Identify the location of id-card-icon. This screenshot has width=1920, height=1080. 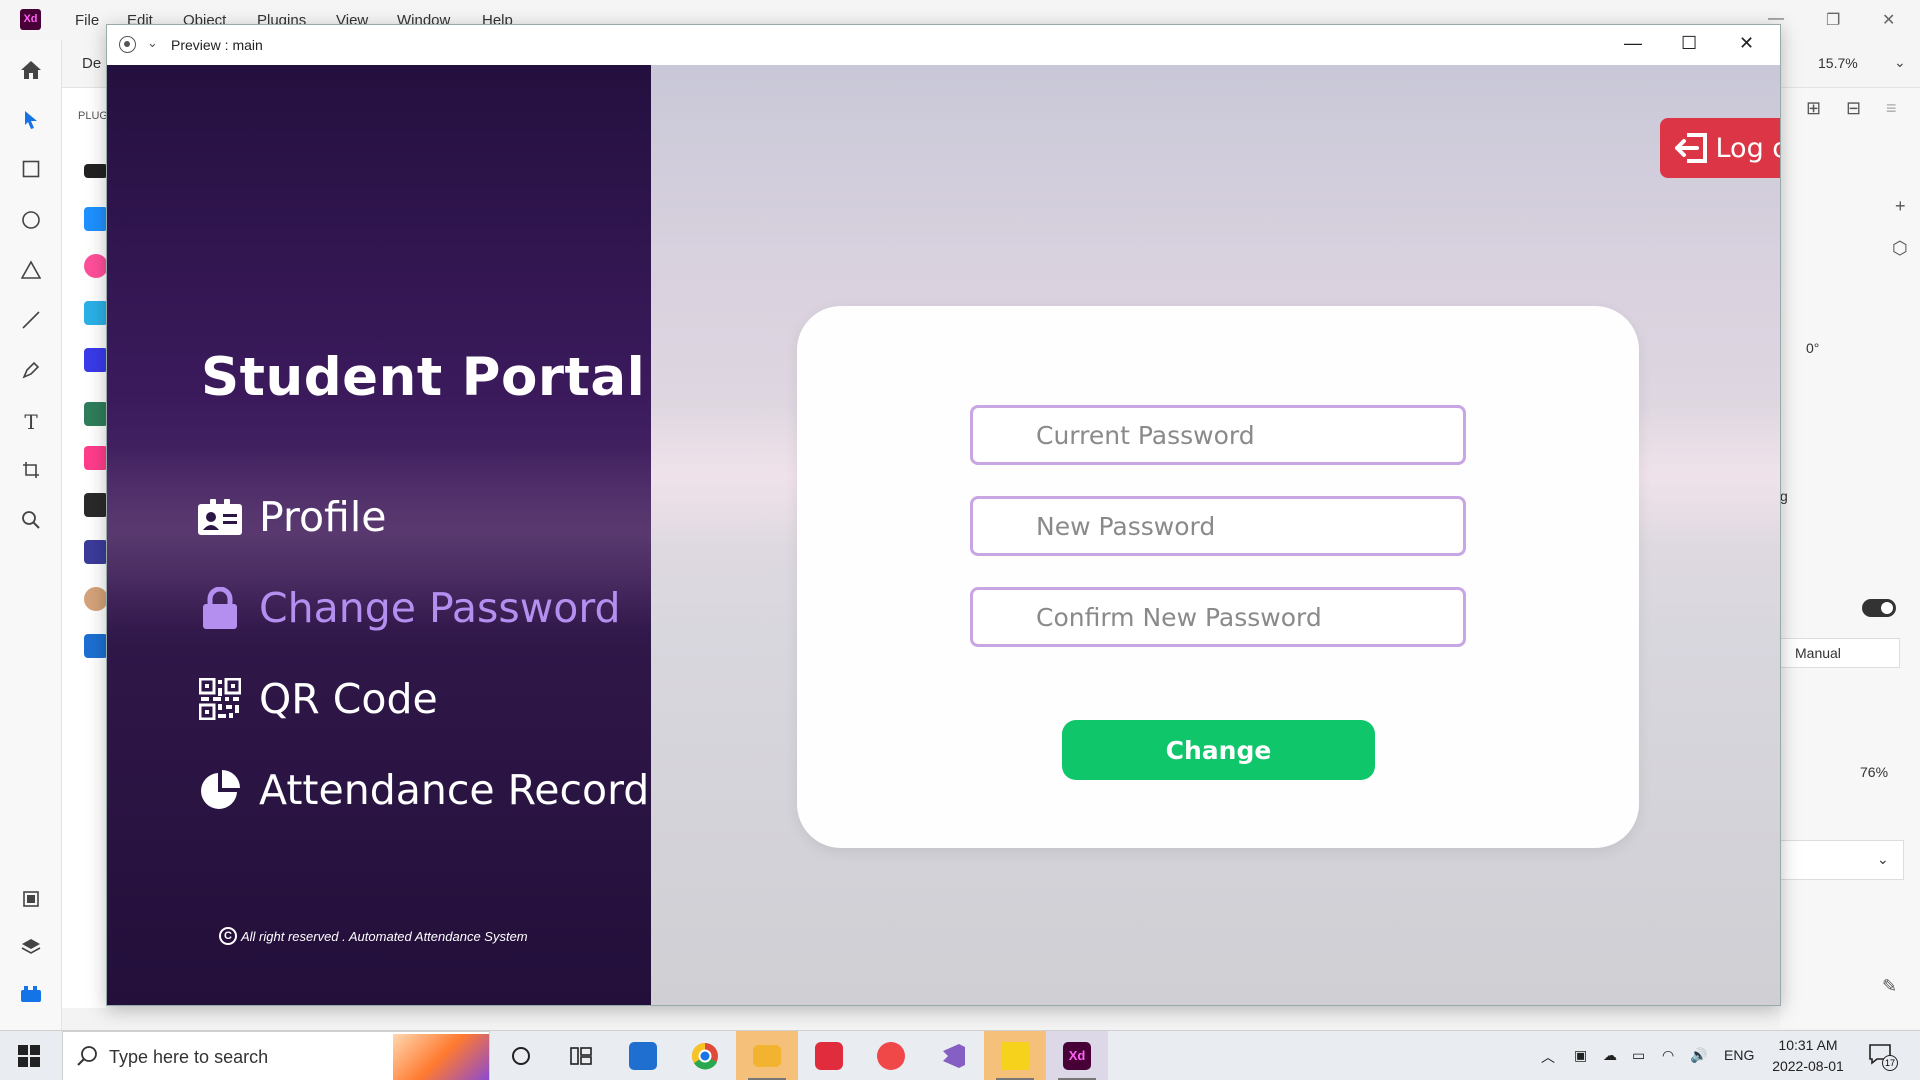
(220, 517).